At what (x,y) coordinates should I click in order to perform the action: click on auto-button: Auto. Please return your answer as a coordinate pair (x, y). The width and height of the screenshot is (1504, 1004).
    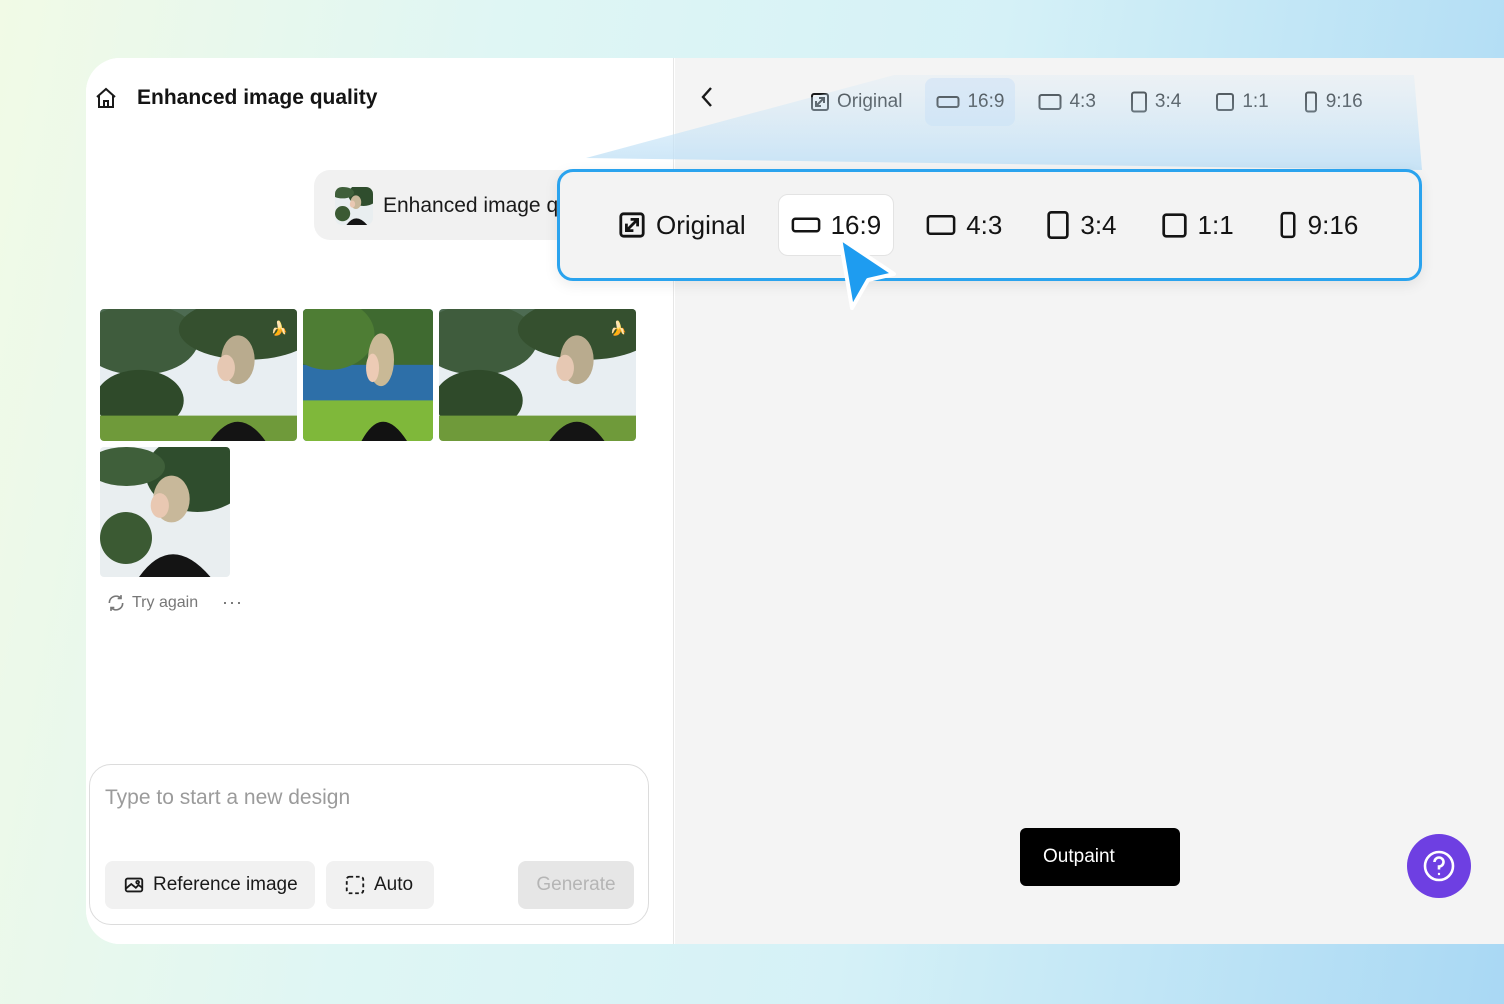
    Looking at the image, I should click on (380, 885).